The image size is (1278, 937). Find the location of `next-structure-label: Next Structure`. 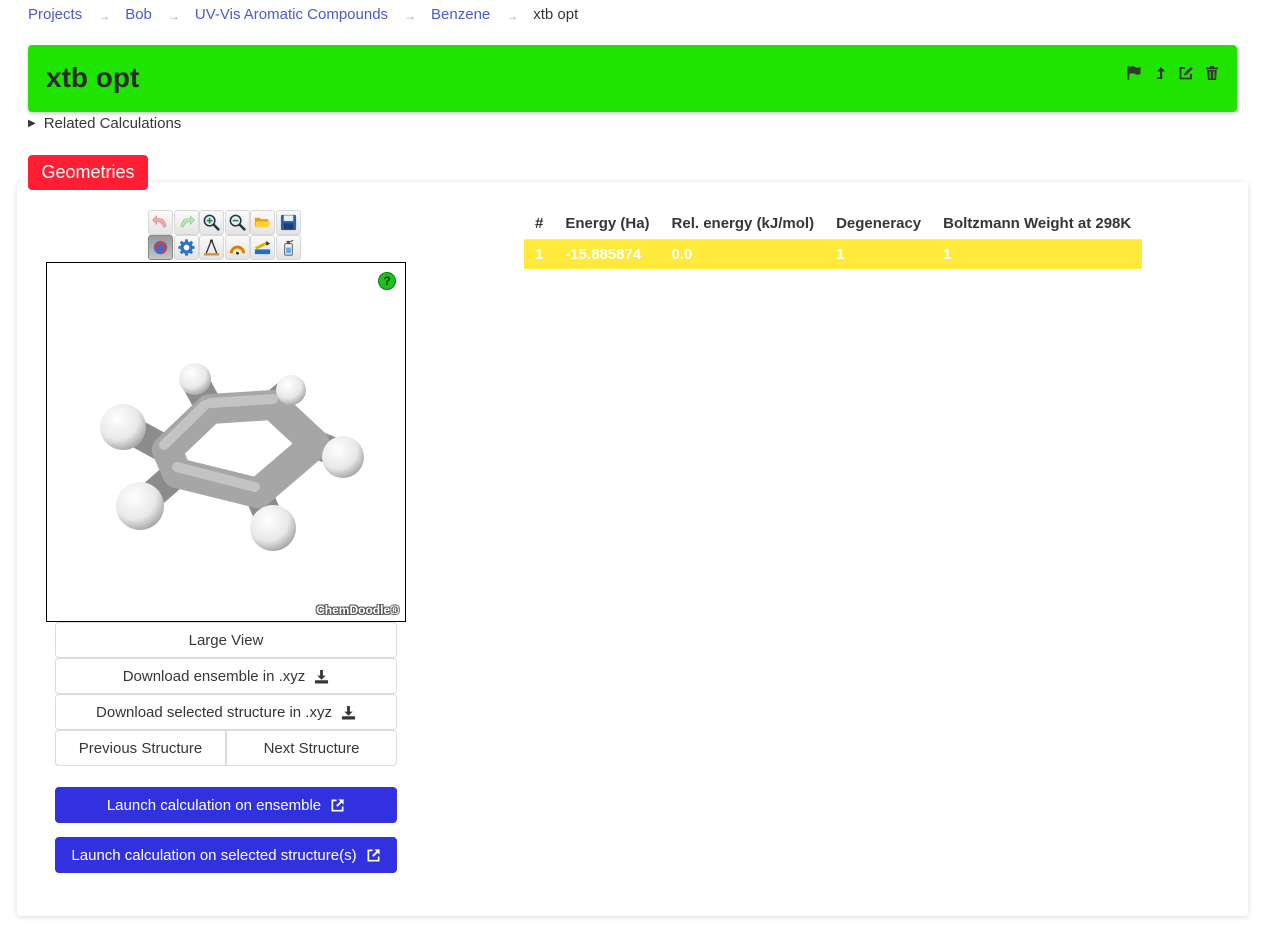

next-structure-label: Next Structure is located at coordinates (311, 748).